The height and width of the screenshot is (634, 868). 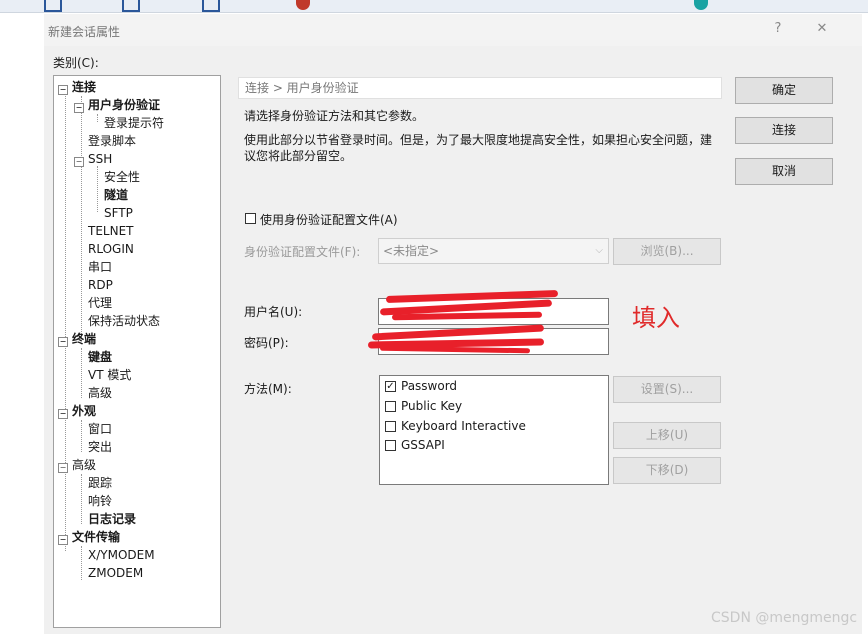 I want to click on fill-in-annotation: 填入, so click(x=656, y=318).